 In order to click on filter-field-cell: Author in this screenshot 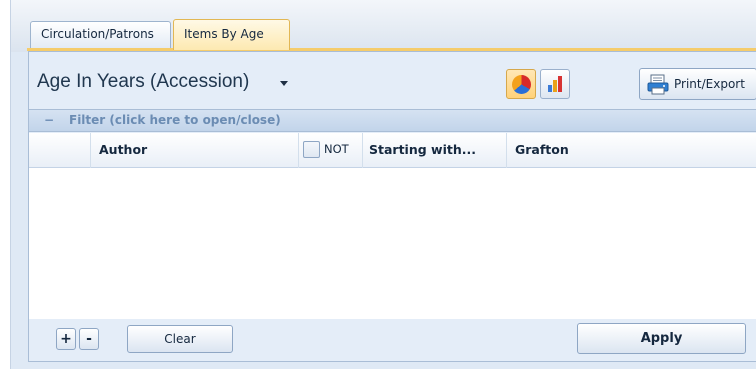, I will do `click(195, 150)`.